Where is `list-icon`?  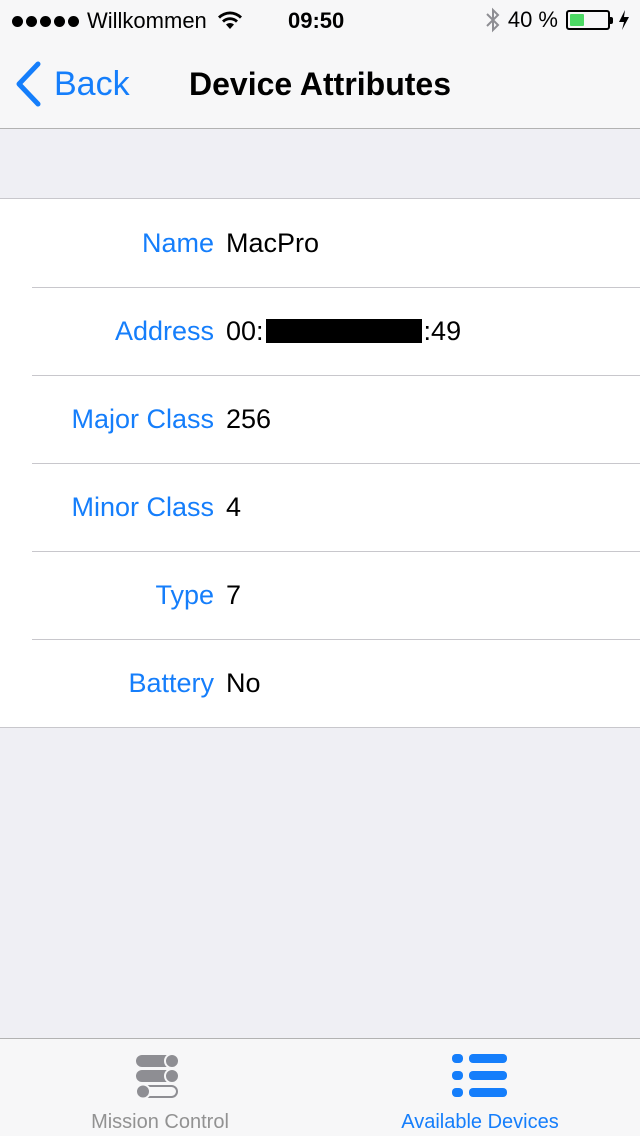 list-icon is located at coordinates (479, 1075).